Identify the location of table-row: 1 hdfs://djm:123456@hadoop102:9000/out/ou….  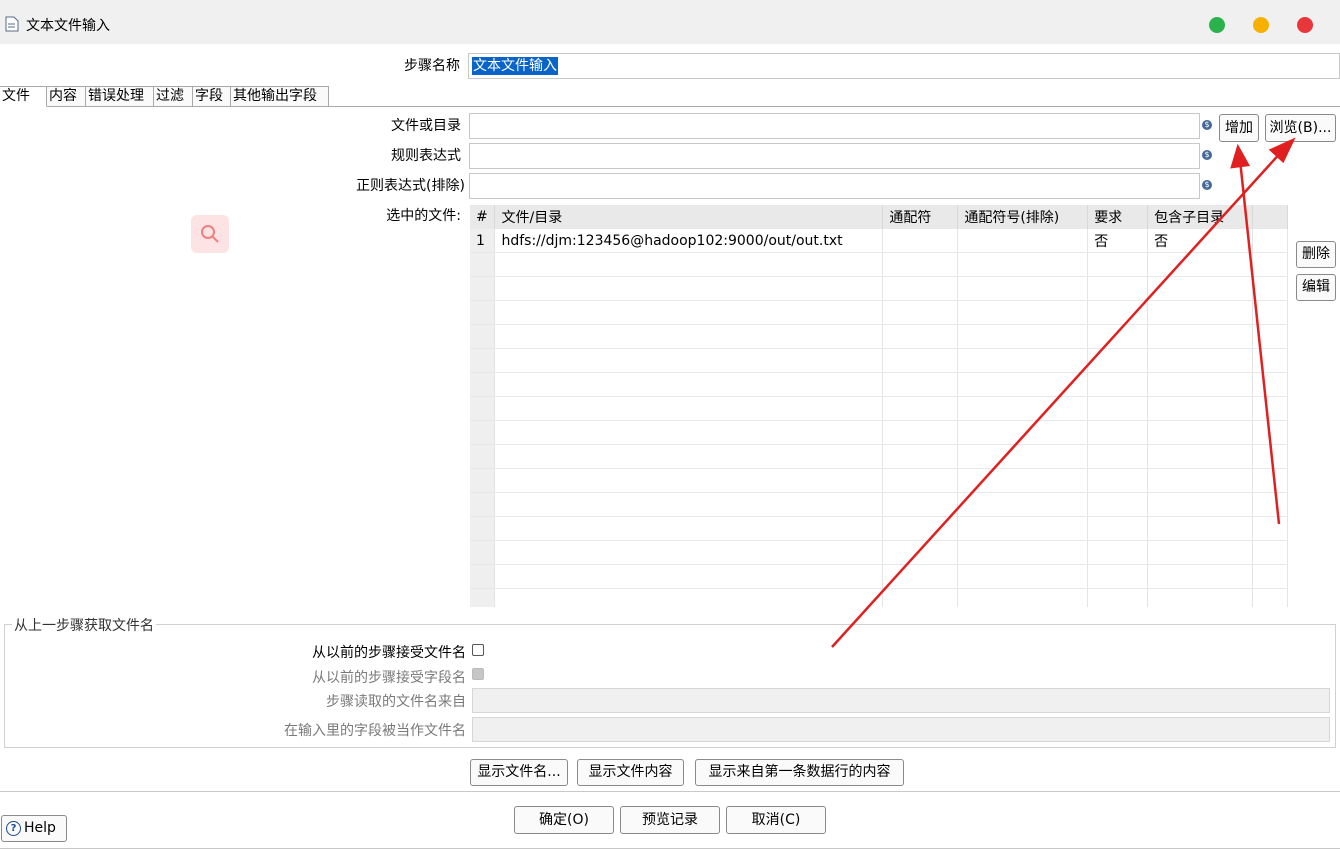
(879, 241).